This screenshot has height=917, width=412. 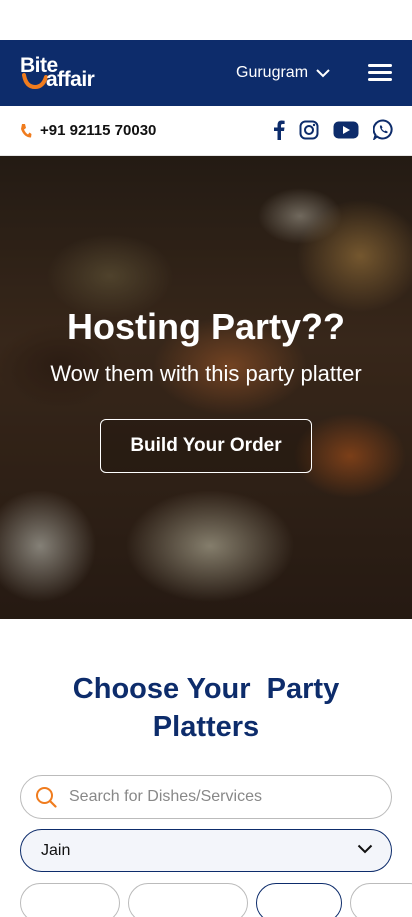 I want to click on whatsapp-icon, so click(x=383, y=129).